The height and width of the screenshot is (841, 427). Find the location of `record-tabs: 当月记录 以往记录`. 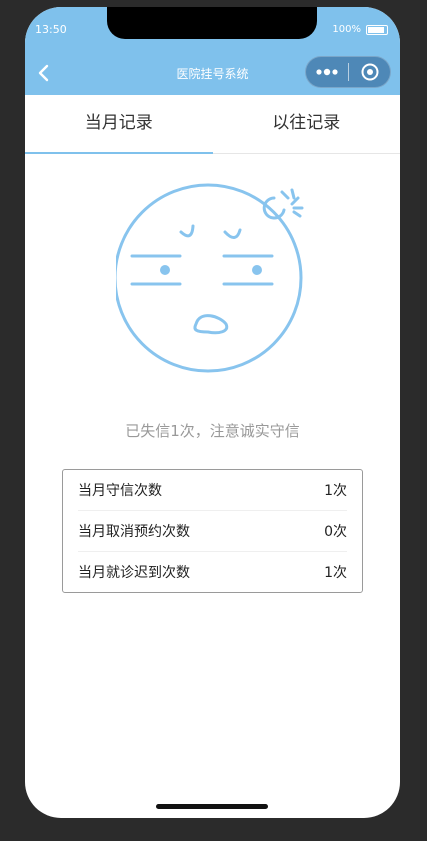

record-tabs: 当月记录 以往记录 is located at coordinates (212, 124).